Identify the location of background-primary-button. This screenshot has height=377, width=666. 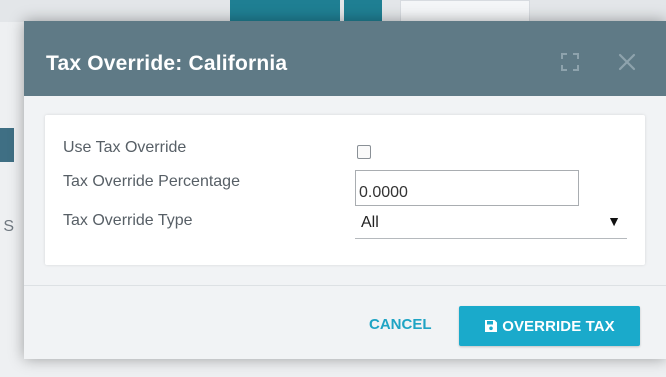
(285, 11).